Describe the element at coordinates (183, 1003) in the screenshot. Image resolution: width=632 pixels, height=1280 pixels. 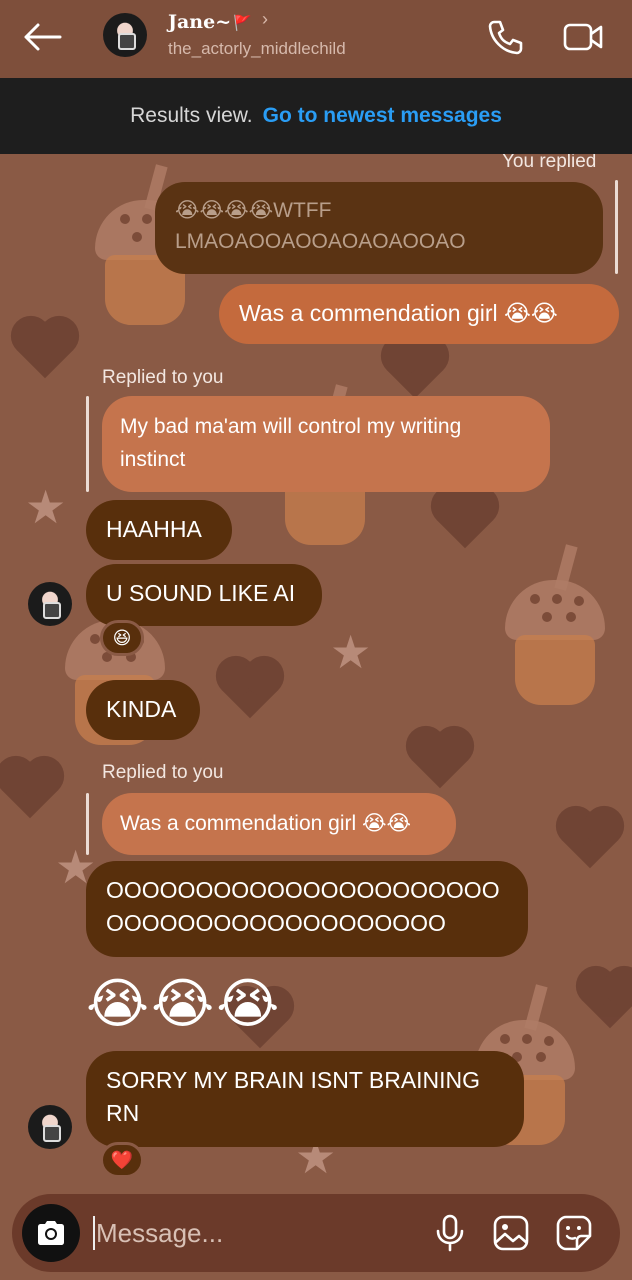
I see `crying-emoji-message: 😭😭😭` at that location.